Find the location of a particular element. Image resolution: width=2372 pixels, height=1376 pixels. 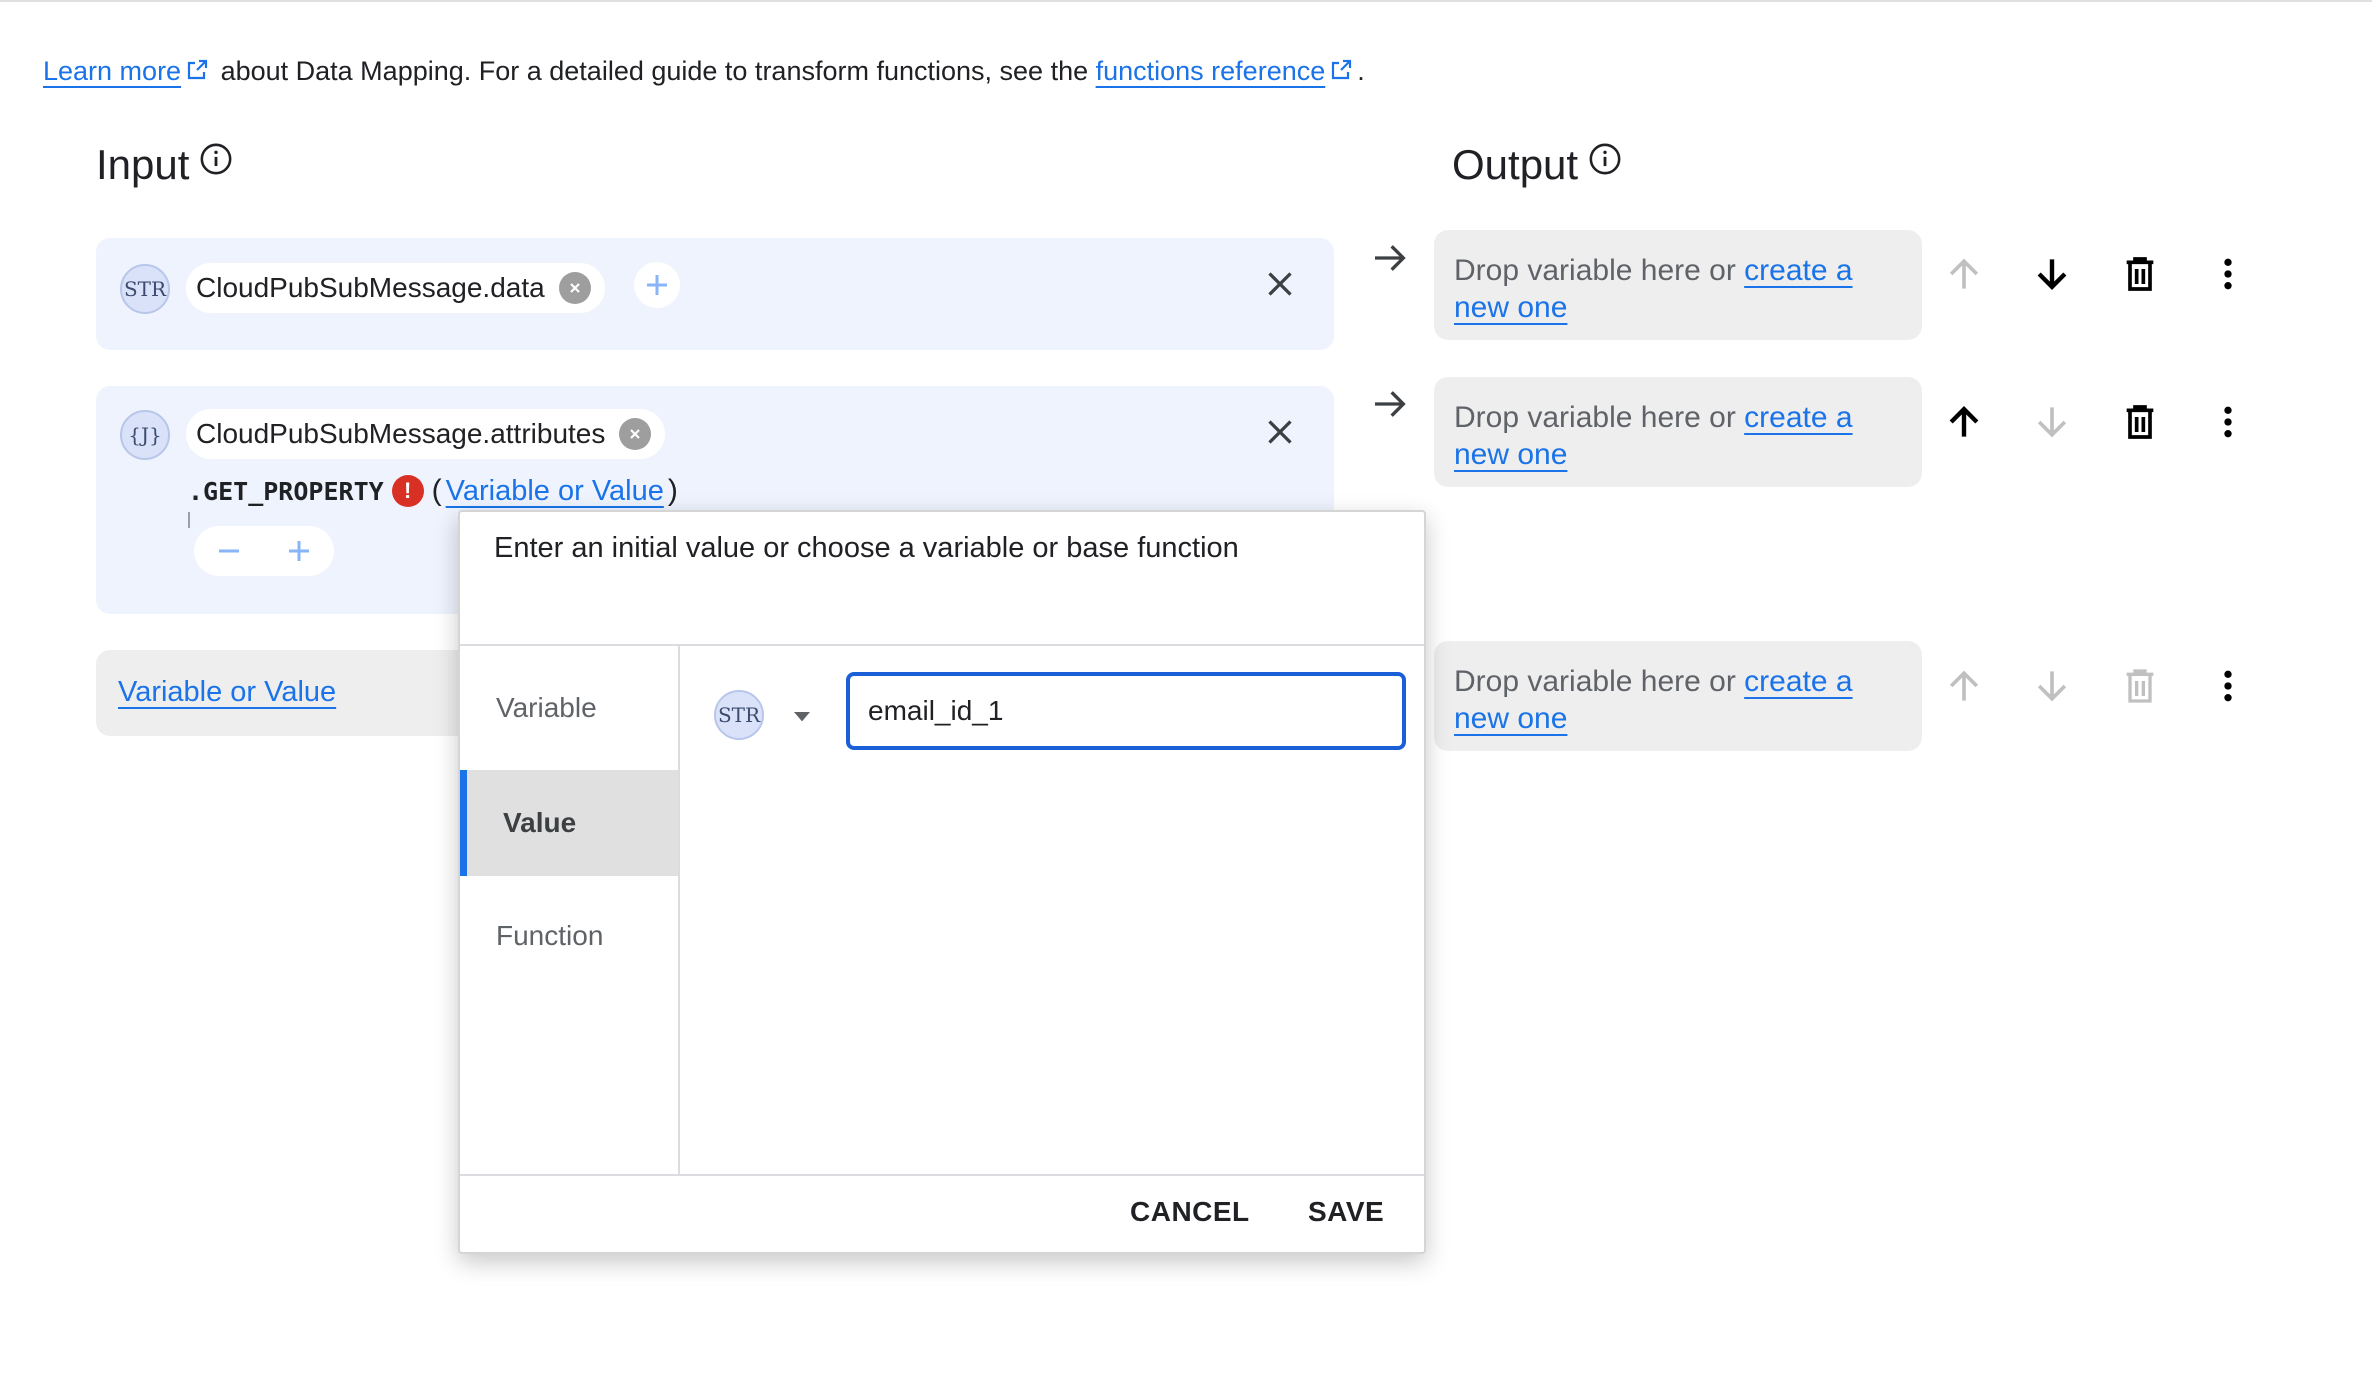

input-title: Input is located at coordinates (164, 165).